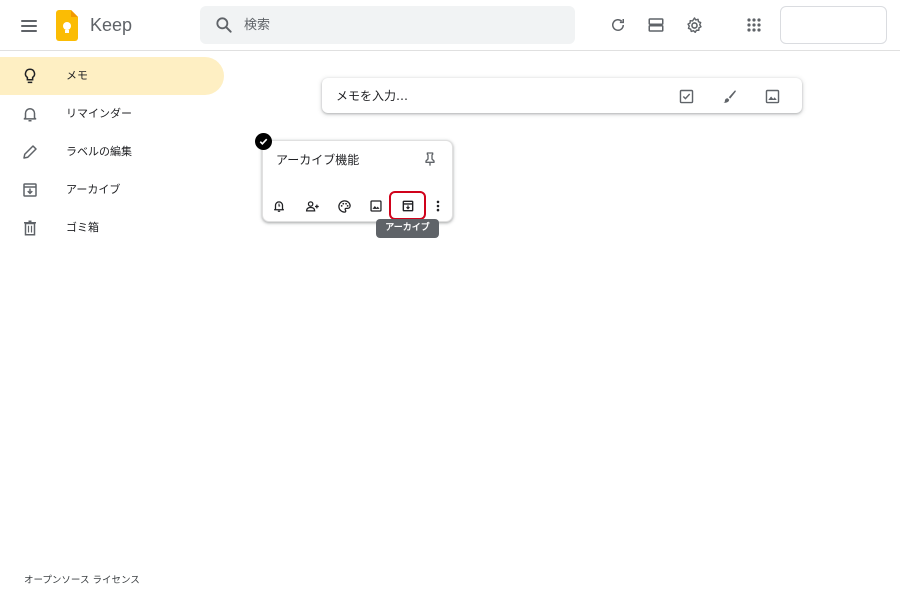  Describe the element at coordinates (344, 206) in the screenshot. I see `palette-icon` at that location.